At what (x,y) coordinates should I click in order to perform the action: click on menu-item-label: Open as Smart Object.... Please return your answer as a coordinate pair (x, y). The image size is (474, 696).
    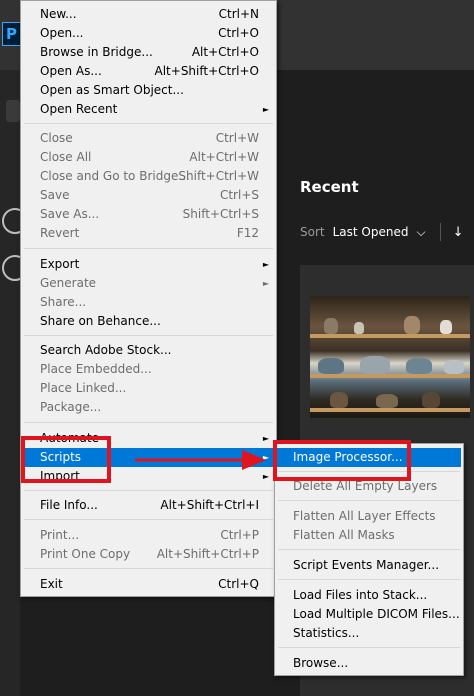
    Looking at the image, I should click on (112, 90).